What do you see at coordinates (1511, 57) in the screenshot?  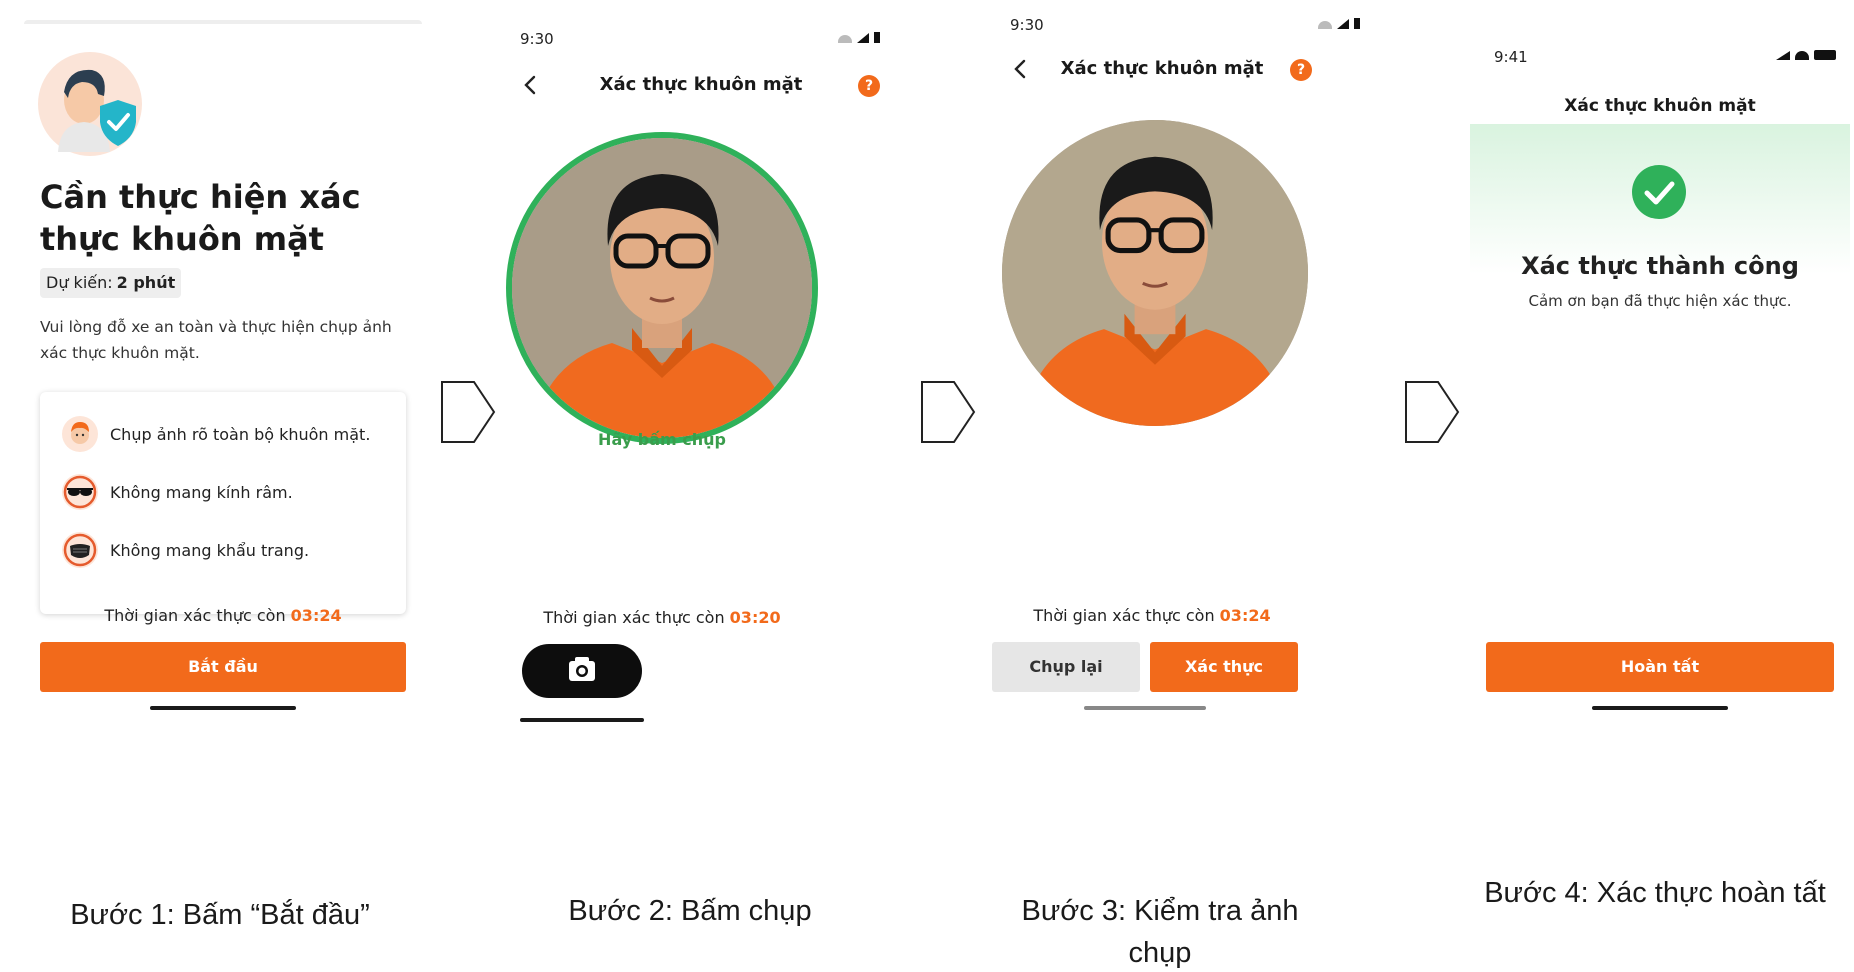 I see `status-time: 9:41` at bounding box center [1511, 57].